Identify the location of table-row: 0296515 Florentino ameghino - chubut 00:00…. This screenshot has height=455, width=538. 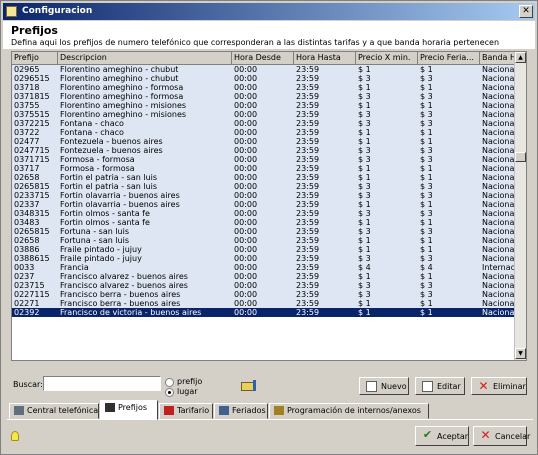
(264, 78).